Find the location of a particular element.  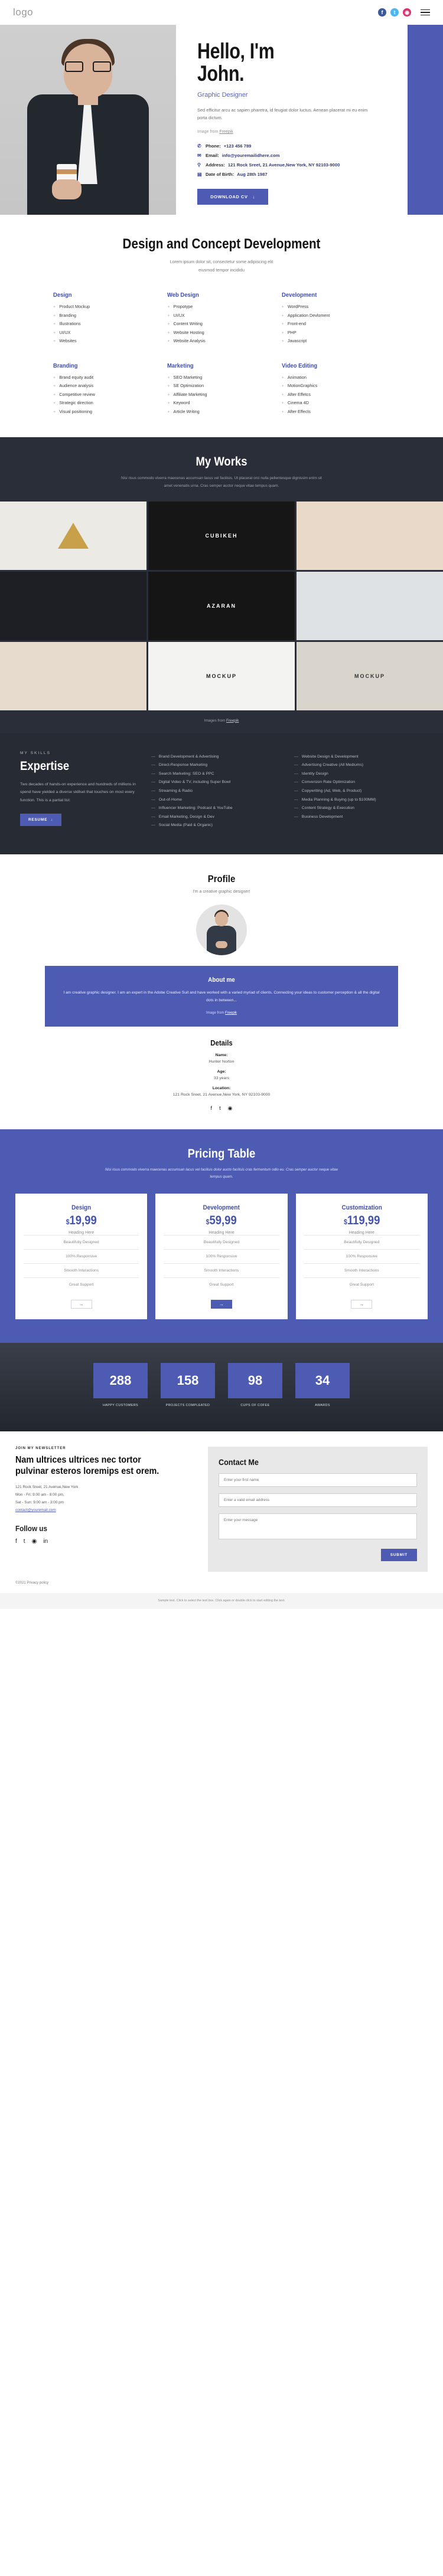

service-group-heading: Video Editing is located at coordinates (299, 365).